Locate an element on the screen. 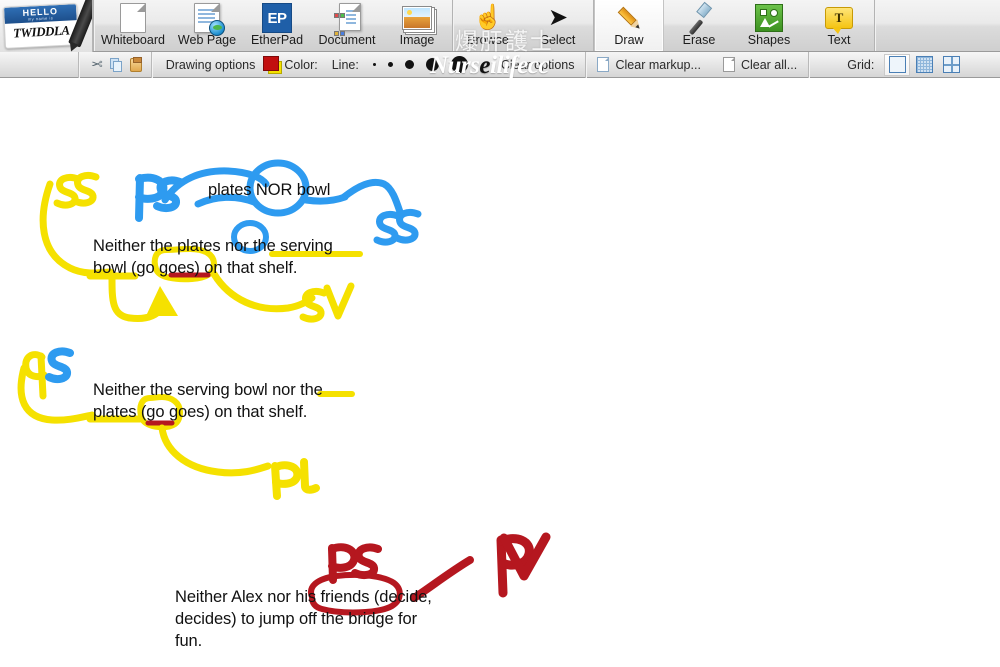 The image size is (1000, 667). draw-tool-group: Draw Erase Shapes T Text is located at coordinates (734, 25).